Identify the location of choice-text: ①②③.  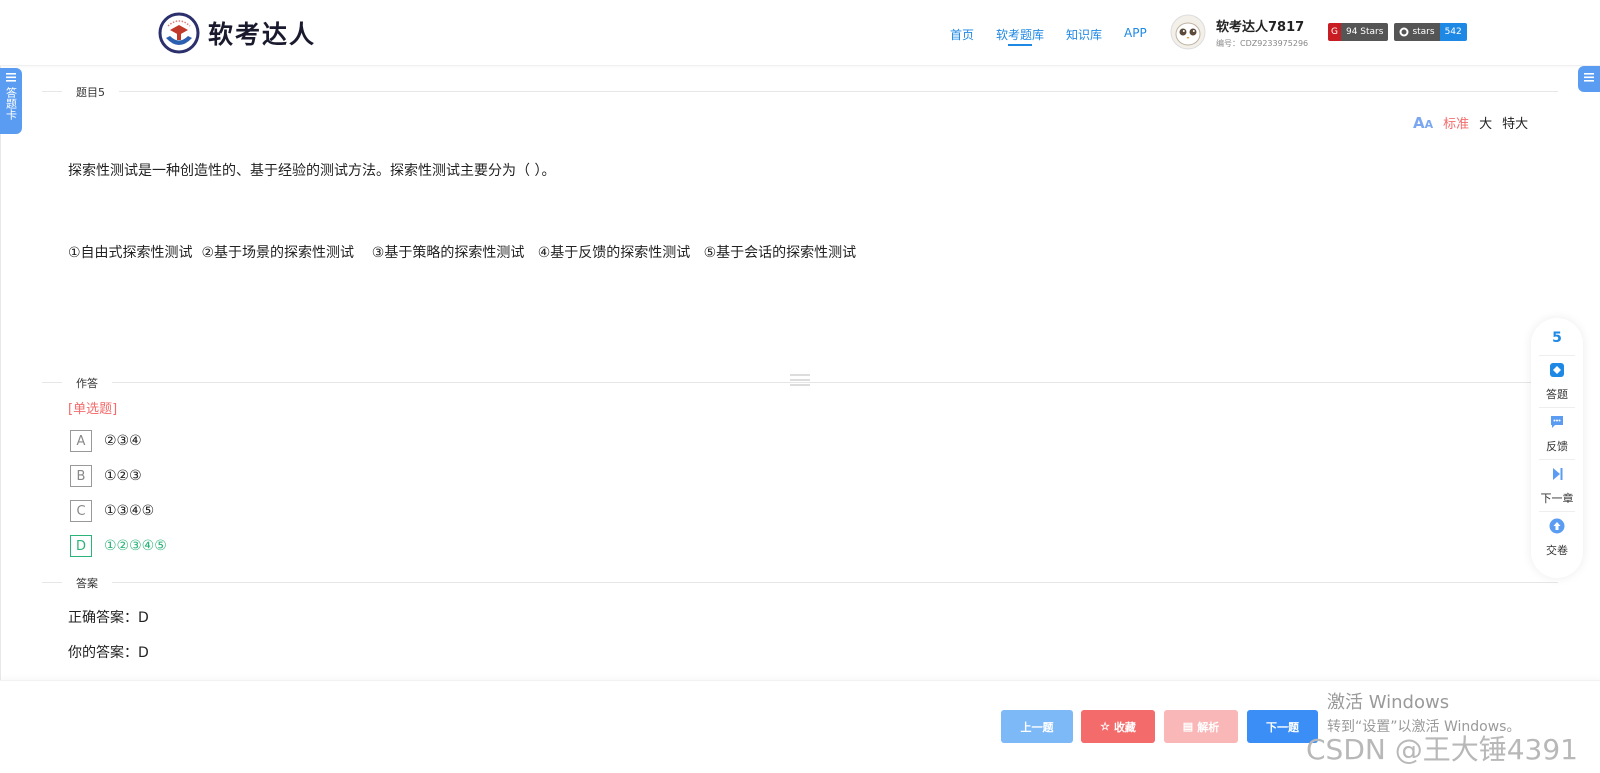
(123, 476).